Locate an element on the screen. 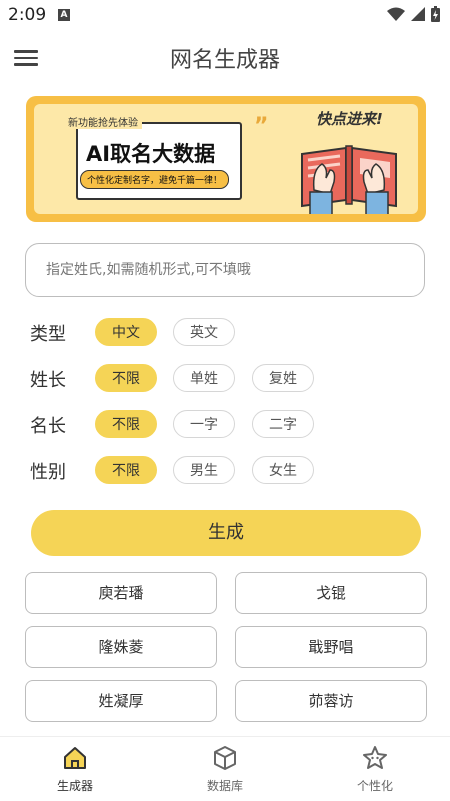 Image resolution: width=450 pixels, height=801 pixels. result-name: 茆蓉访 is located at coordinates (331, 701).